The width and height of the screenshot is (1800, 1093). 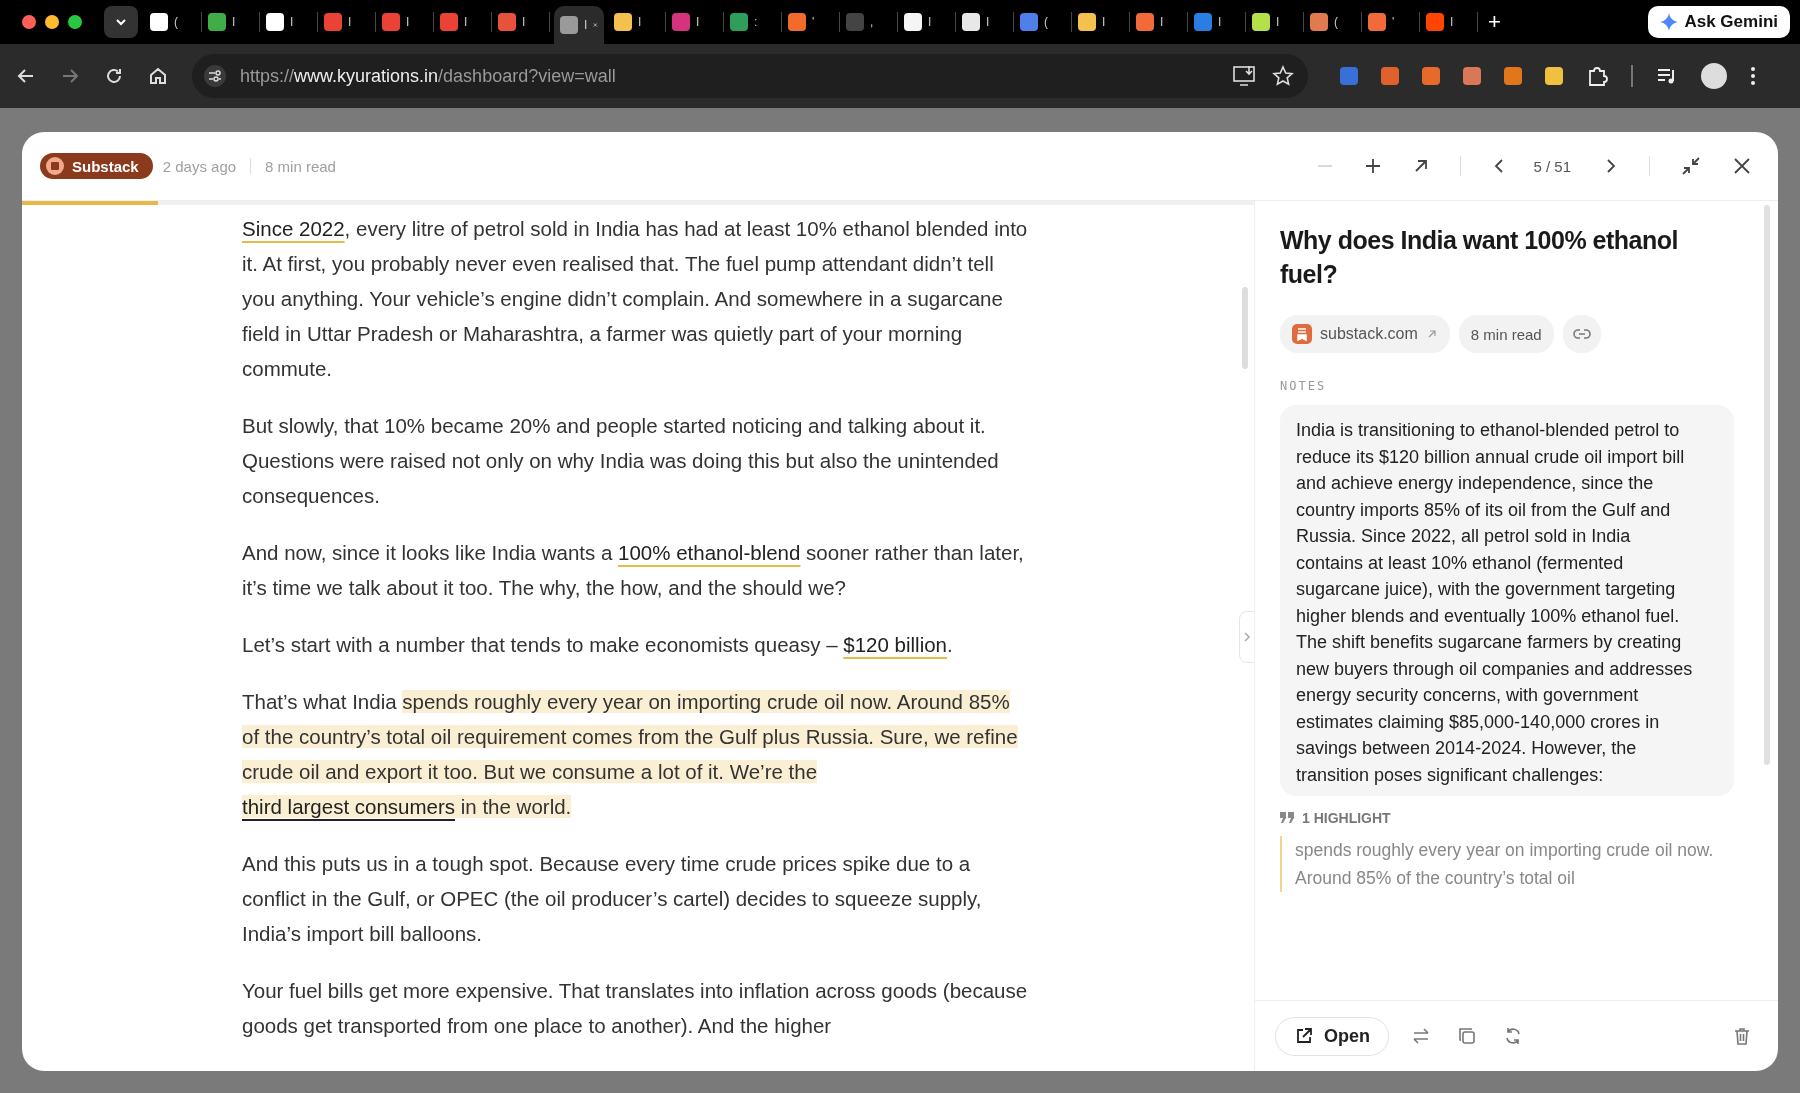 What do you see at coordinates (1283, 76) in the screenshot?
I see `bookmark-star-icon` at bounding box center [1283, 76].